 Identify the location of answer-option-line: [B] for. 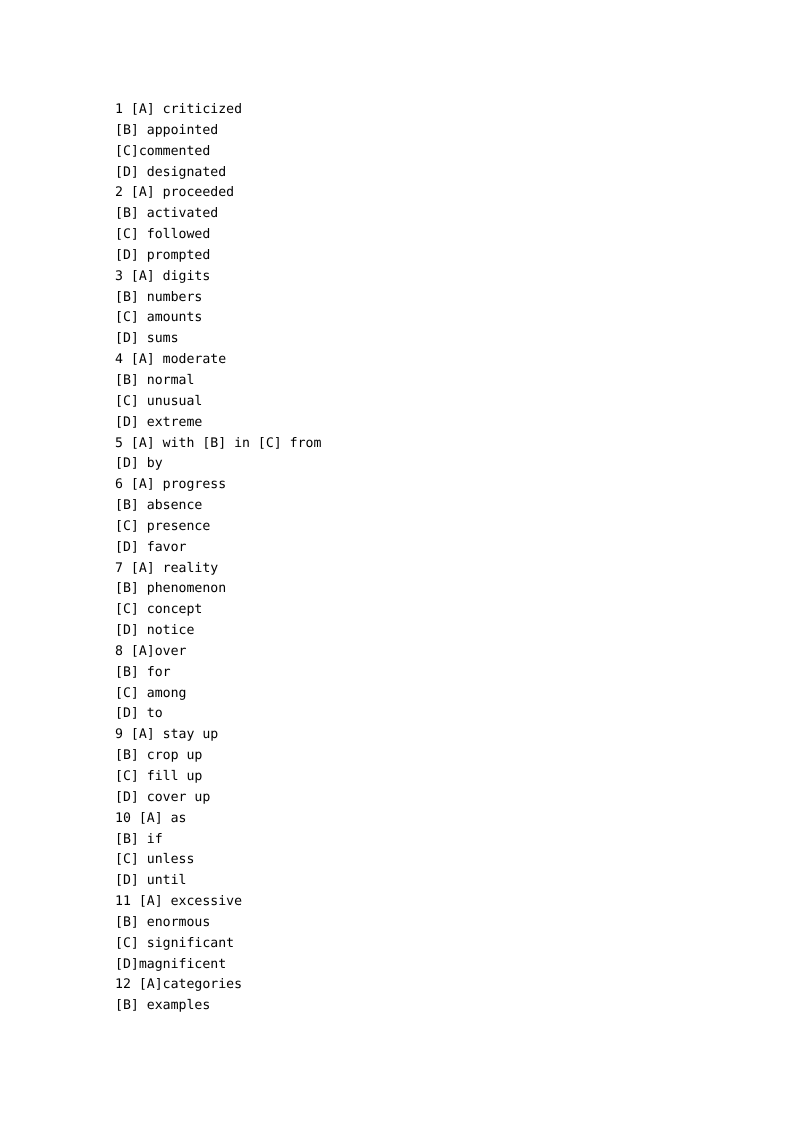
(143, 672).